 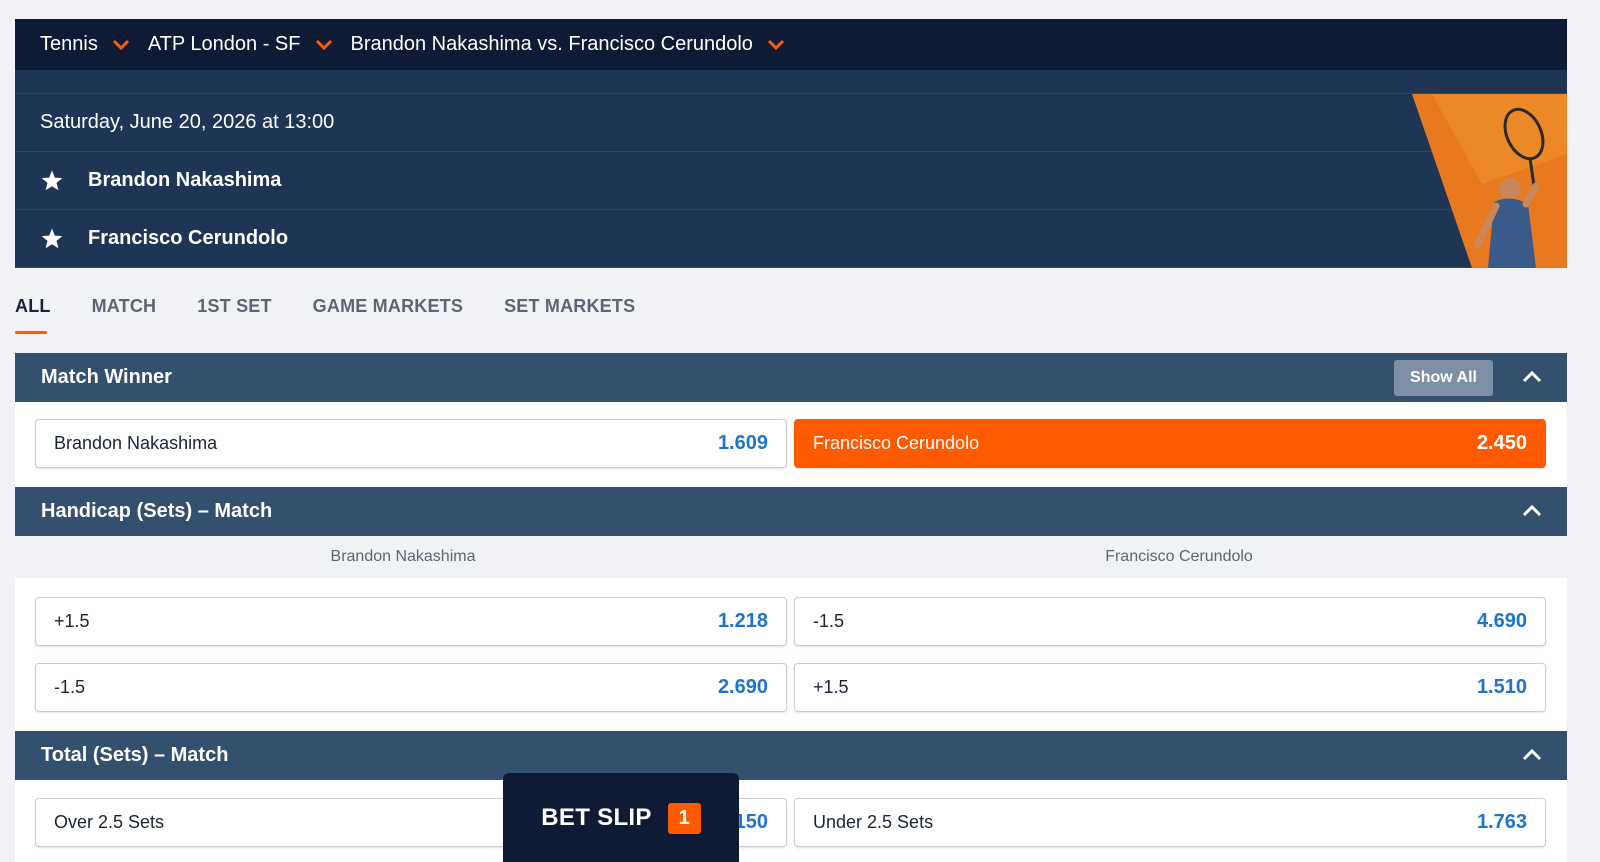 What do you see at coordinates (124, 317) in the screenshot?
I see `tab-match: MATCH` at bounding box center [124, 317].